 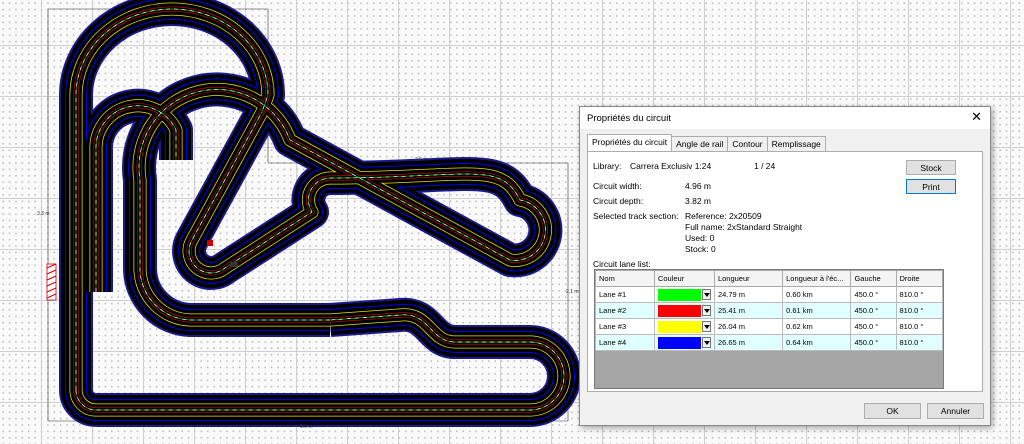 What do you see at coordinates (796, 143) in the screenshot?
I see `tab-fill: Remplissage` at bounding box center [796, 143].